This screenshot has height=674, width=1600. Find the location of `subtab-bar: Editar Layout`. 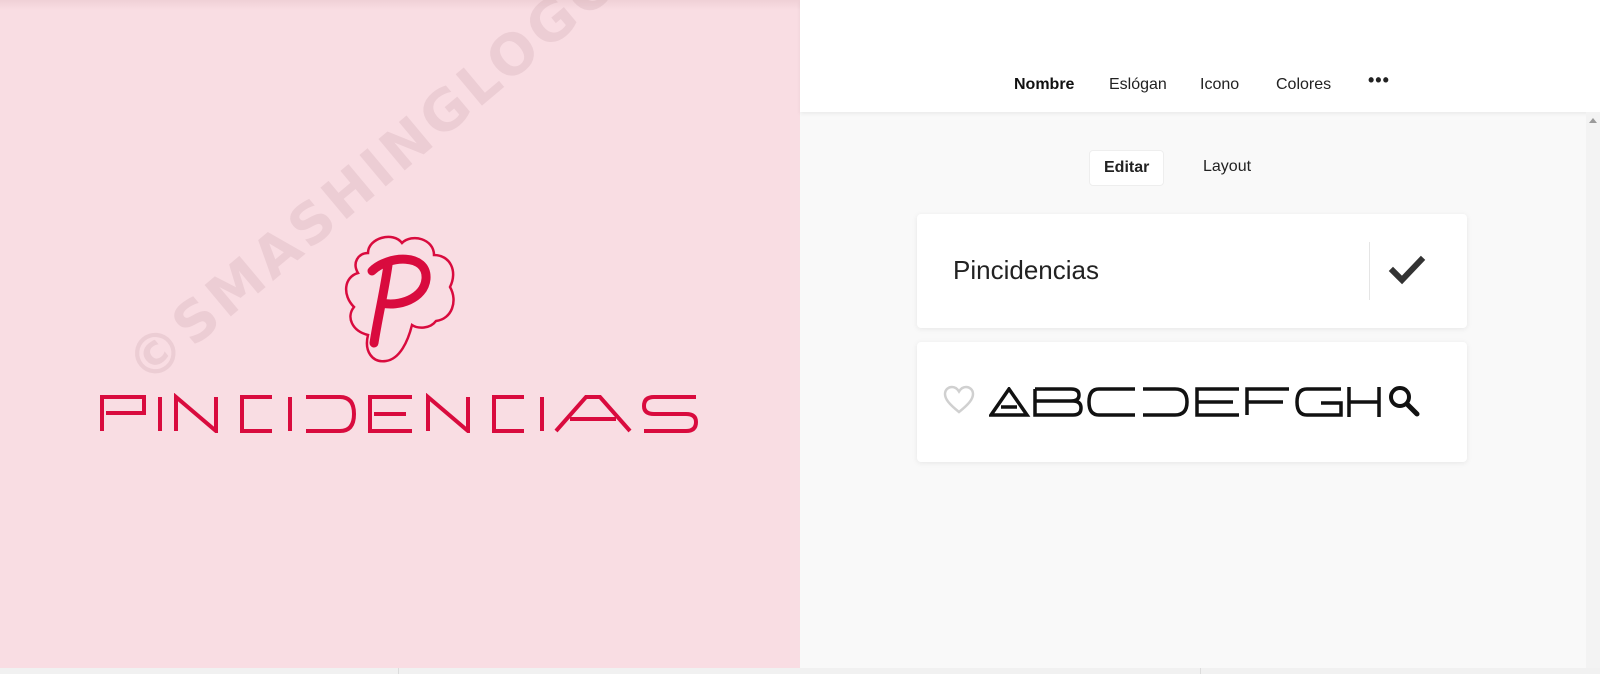

subtab-bar: Editar Layout is located at coordinates (1200, 168).